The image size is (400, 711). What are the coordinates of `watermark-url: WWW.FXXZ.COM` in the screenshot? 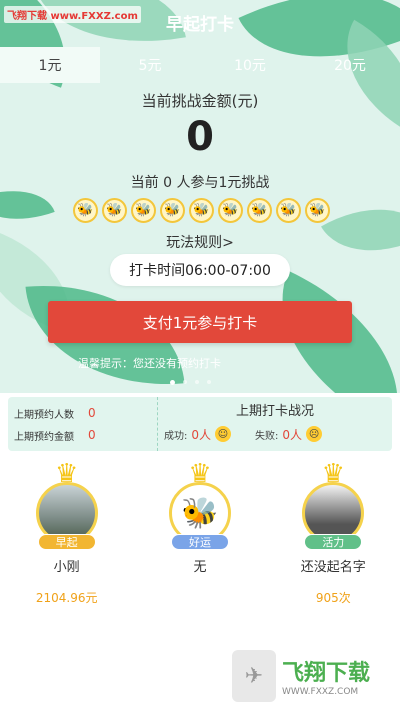 It's located at (320, 692).